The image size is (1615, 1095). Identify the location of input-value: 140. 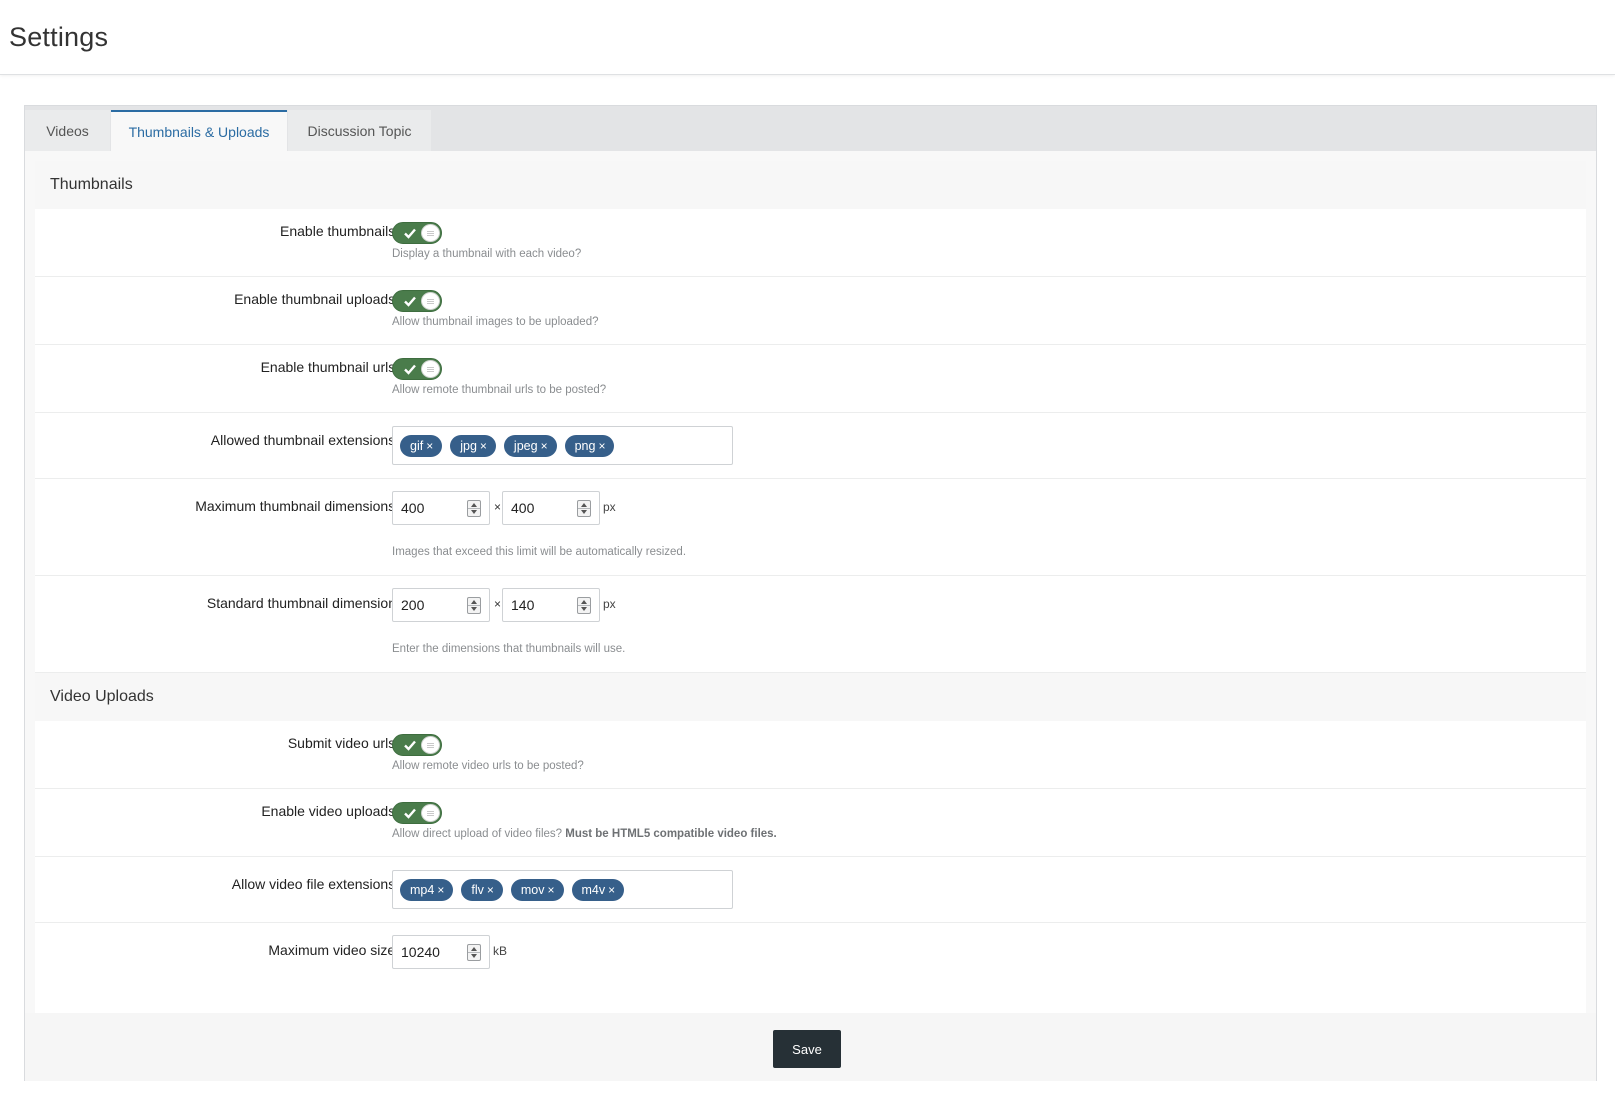
(523, 605).